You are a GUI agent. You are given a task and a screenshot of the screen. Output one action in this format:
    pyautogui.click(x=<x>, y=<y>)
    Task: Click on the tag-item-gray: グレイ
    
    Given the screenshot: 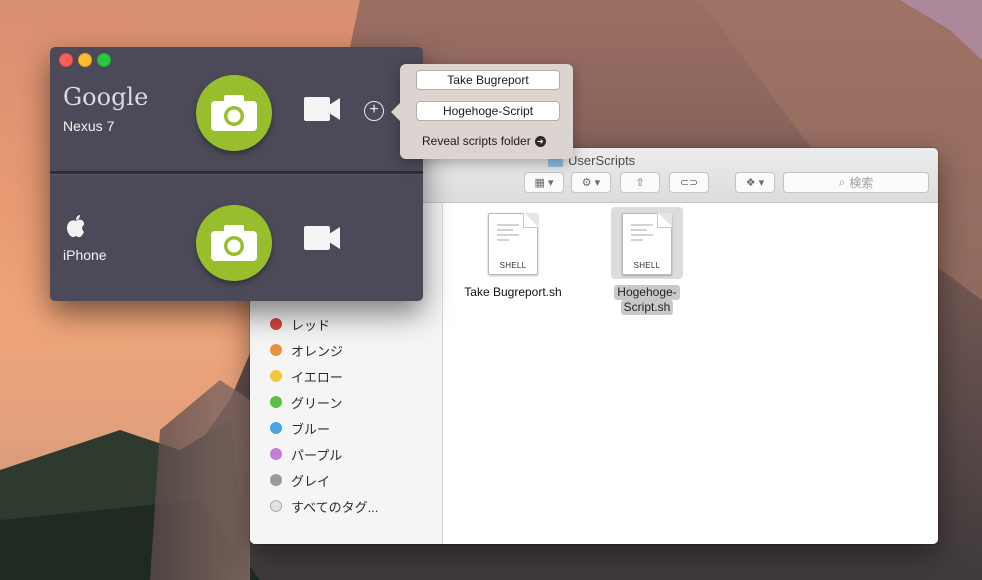 What is the action you would take?
    pyautogui.click(x=300, y=480)
    